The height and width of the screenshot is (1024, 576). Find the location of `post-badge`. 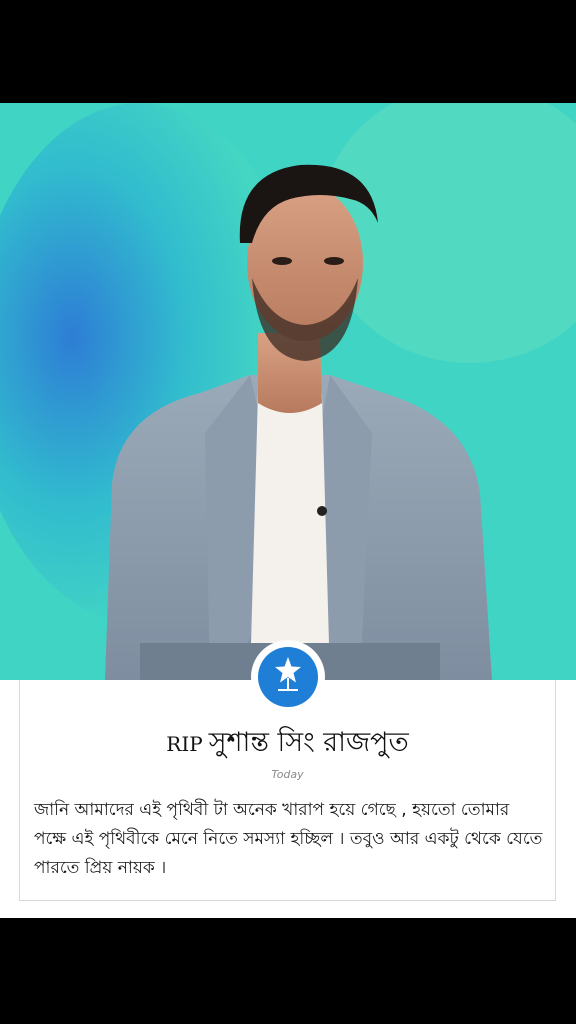

post-badge is located at coordinates (288, 677).